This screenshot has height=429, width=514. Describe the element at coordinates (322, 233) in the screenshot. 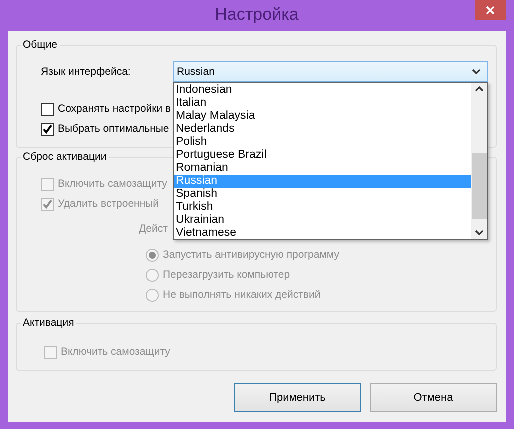

I see `list-item: Vietnamese` at that location.